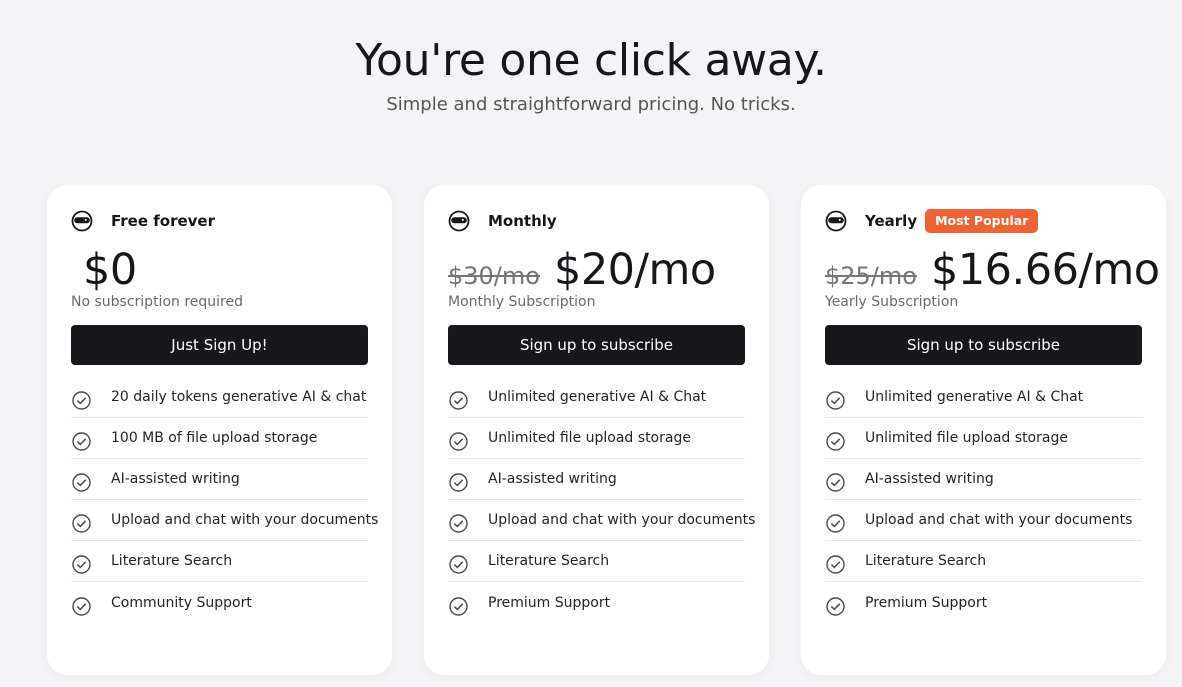 Image resolution: width=1182 pixels, height=687 pixels. I want to click on plan-caption: No subscription required, so click(157, 302).